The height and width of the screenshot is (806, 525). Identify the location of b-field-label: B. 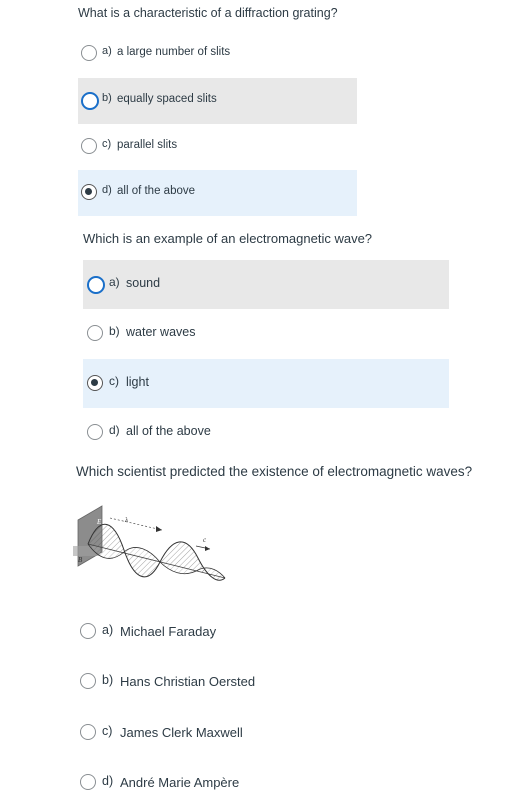
(80, 560).